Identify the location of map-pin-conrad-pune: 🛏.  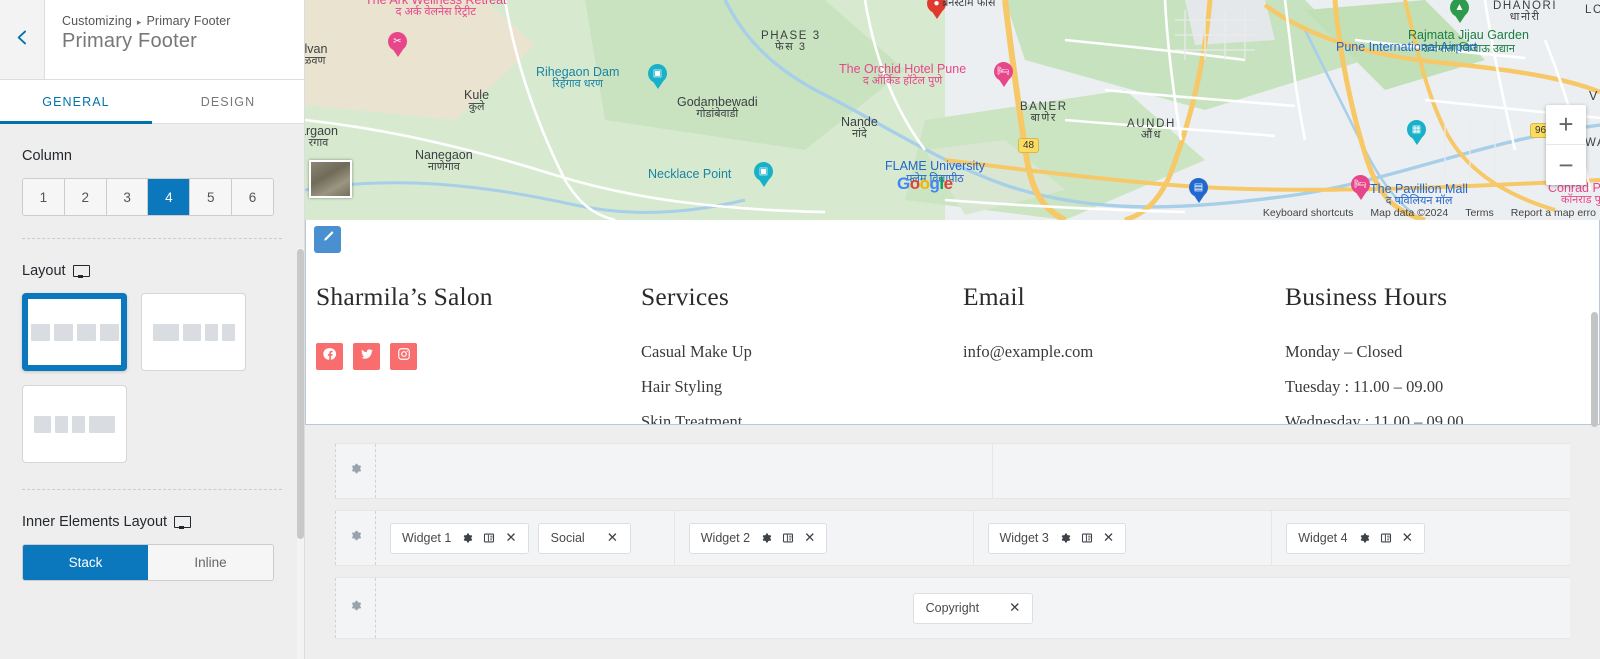
(1360, 188).